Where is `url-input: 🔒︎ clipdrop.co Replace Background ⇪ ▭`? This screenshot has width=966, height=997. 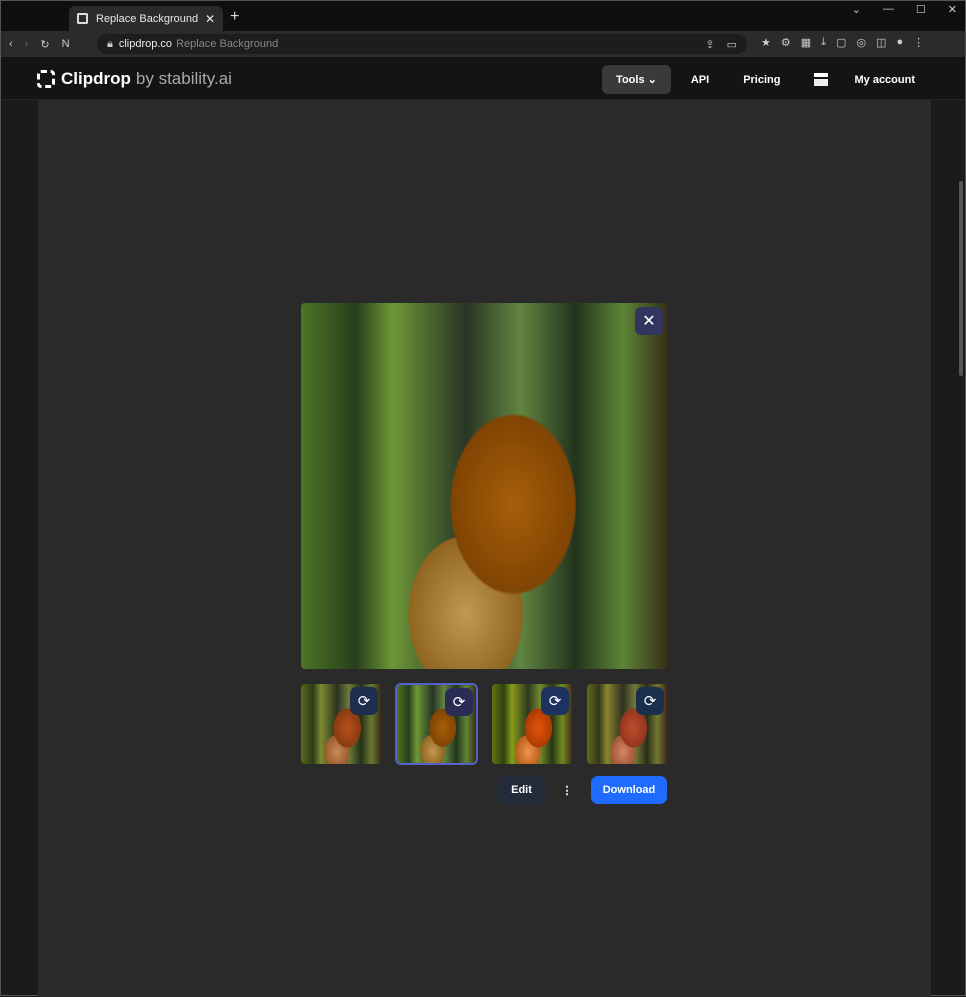
url-input: 🔒︎ clipdrop.co Replace Background ⇪ ▭ is located at coordinates (422, 44).